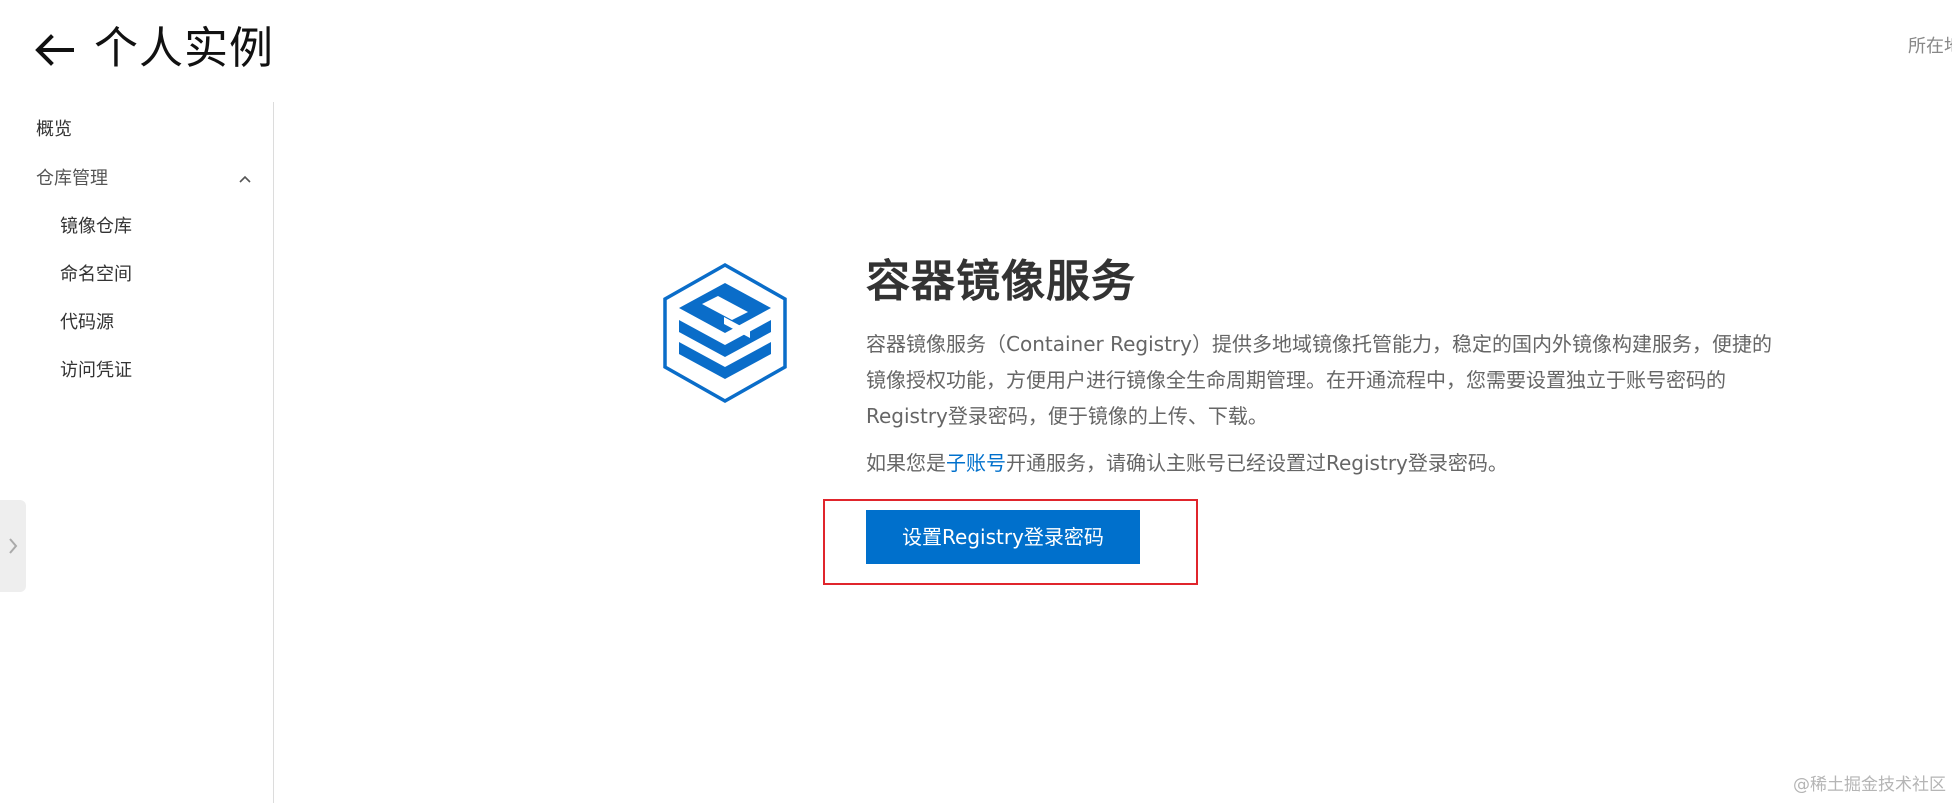 The image size is (1952, 803). Describe the element at coordinates (96, 371) in the screenshot. I see `sidebar-item-access-credential: 访问凭证` at that location.